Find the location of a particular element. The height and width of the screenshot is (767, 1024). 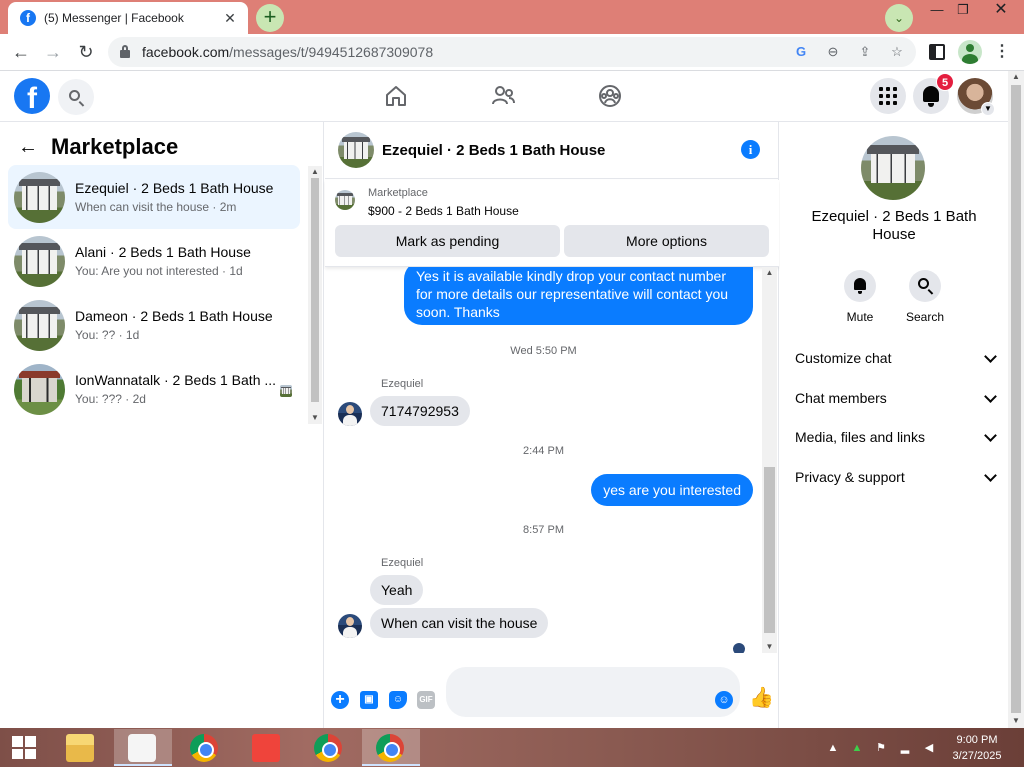

message-timestamp: Wed 5:50 PM is located at coordinates (543, 351).